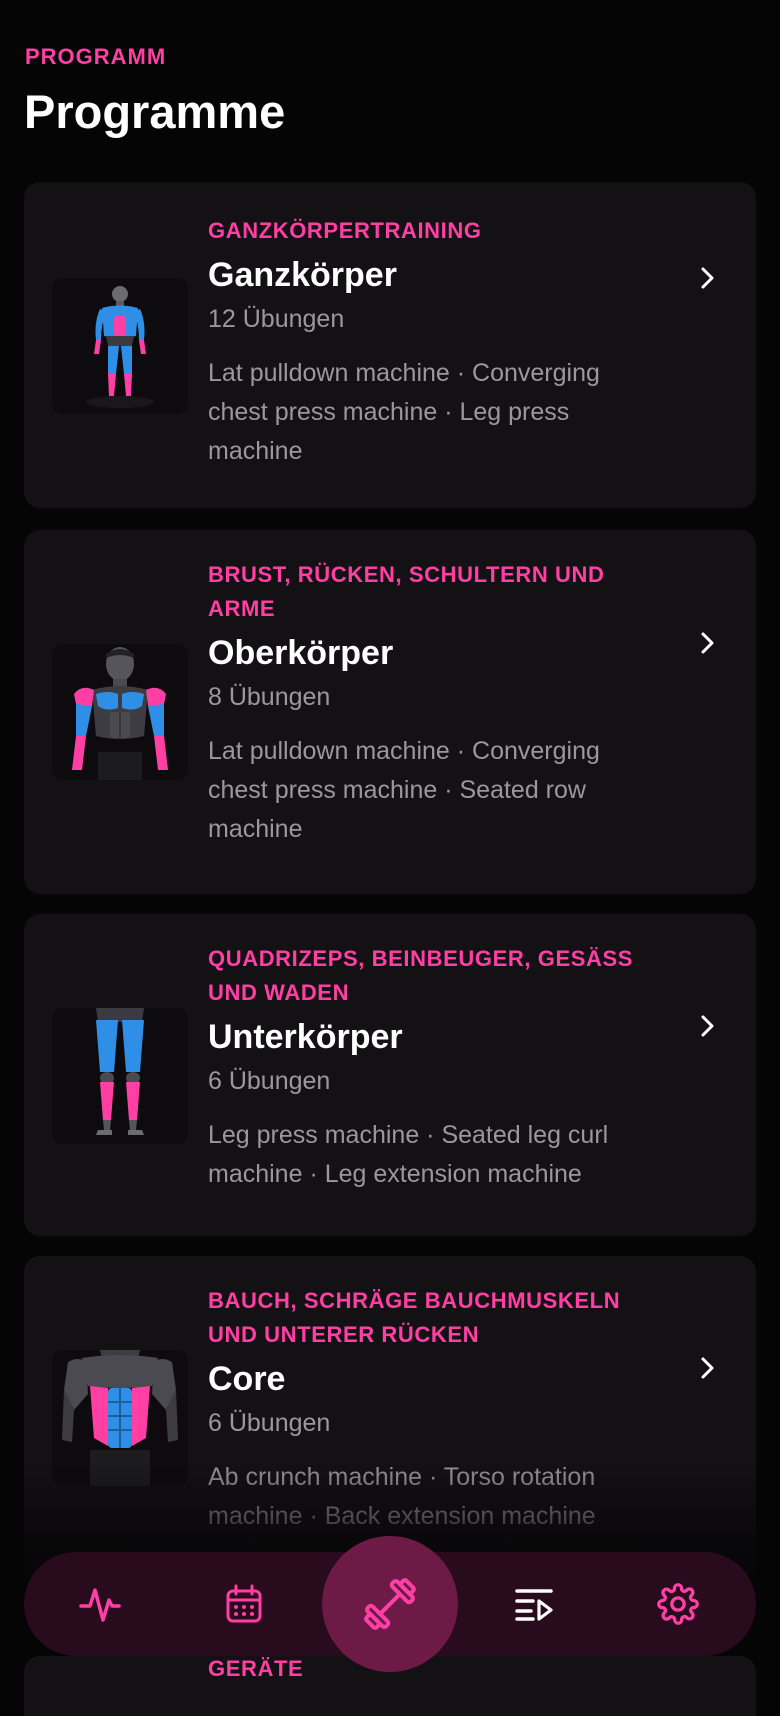 The image size is (780, 1716). Describe the element at coordinates (120, 1418) in the screenshot. I see `core-figure-image` at that location.